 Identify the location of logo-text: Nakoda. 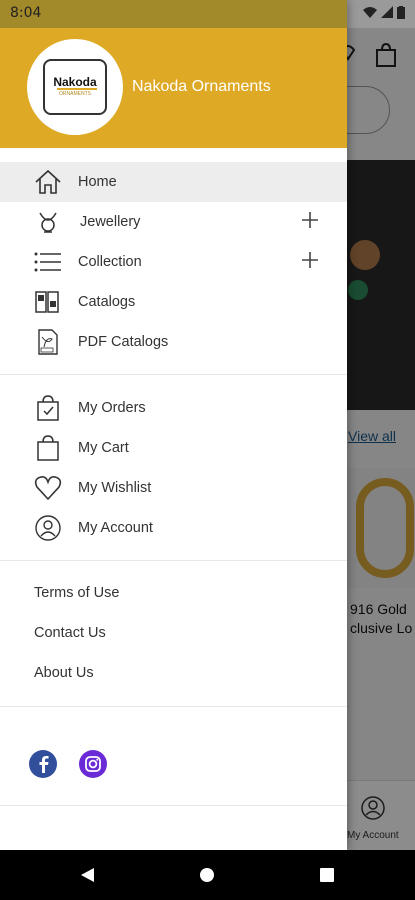
(75, 82).